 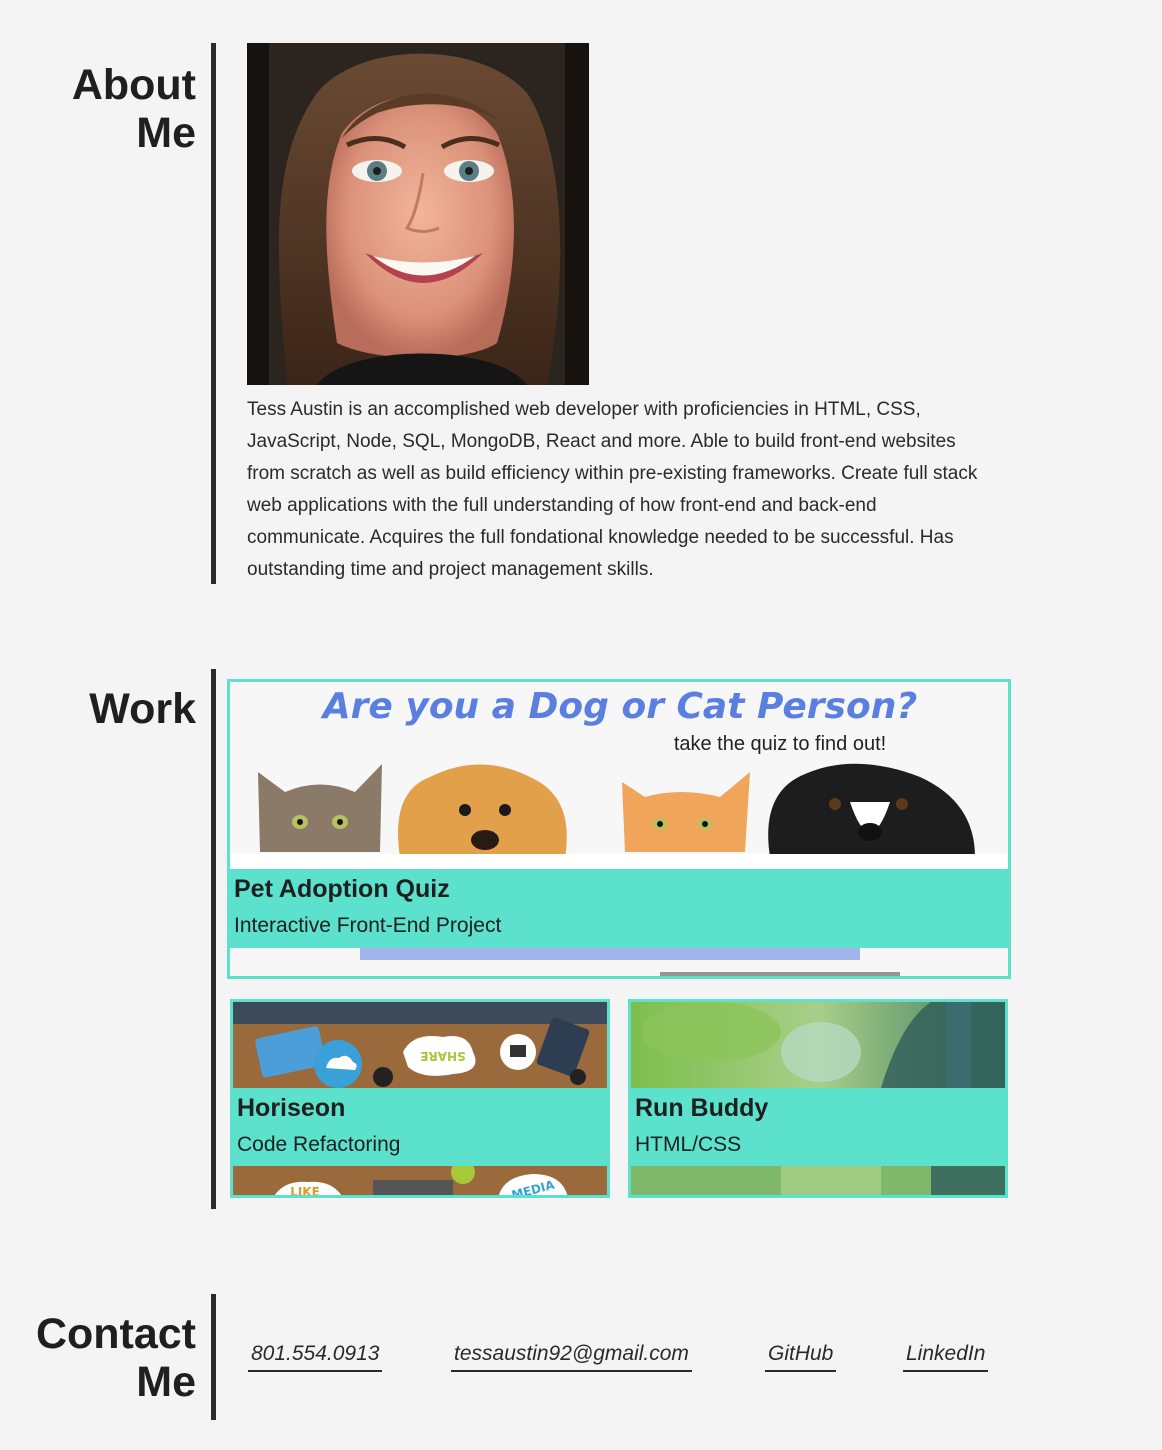 What do you see at coordinates (166, 133) in the screenshot?
I see `about-title-line2: Me` at bounding box center [166, 133].